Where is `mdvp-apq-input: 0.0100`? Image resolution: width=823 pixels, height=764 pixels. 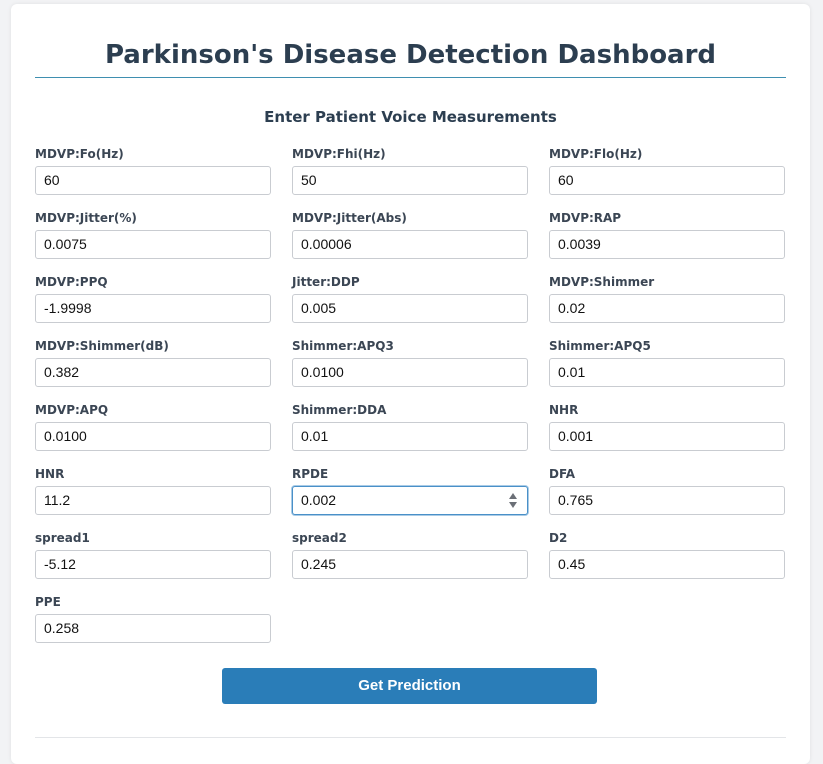
mdvp-apq-input: 0.0100 is located at coordinates (153, 436).